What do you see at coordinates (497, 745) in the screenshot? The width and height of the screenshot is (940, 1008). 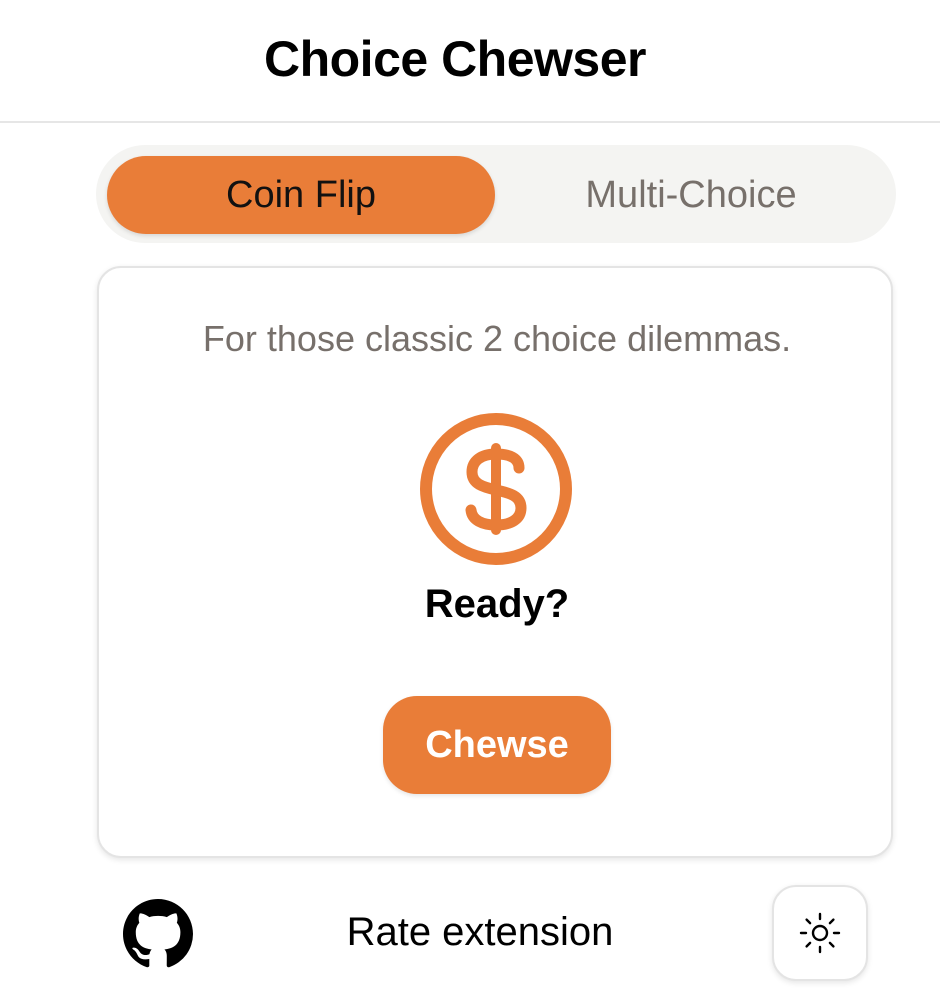 I see `chewse-button: Chewse` at bounding box center [497, 745].